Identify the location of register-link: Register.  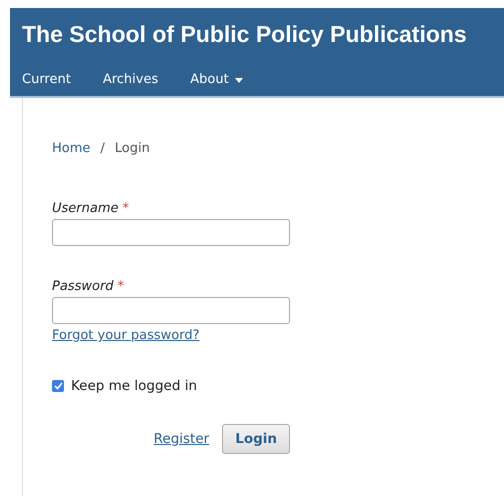
(182, 439).